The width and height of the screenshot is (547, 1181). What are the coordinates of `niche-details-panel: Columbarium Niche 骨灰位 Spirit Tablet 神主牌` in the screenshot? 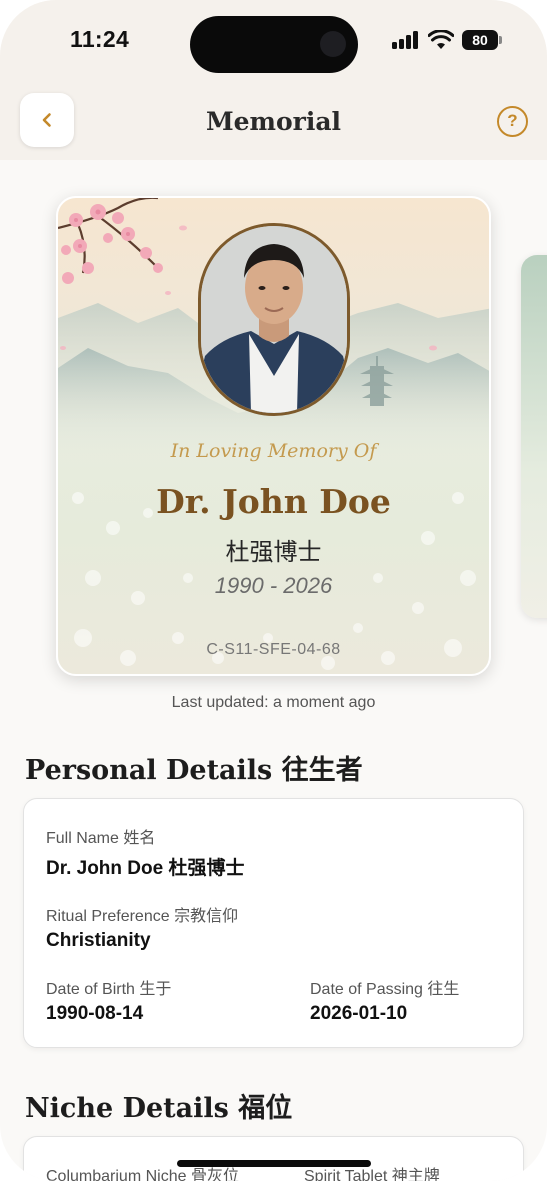 It's located at (273, 1158).